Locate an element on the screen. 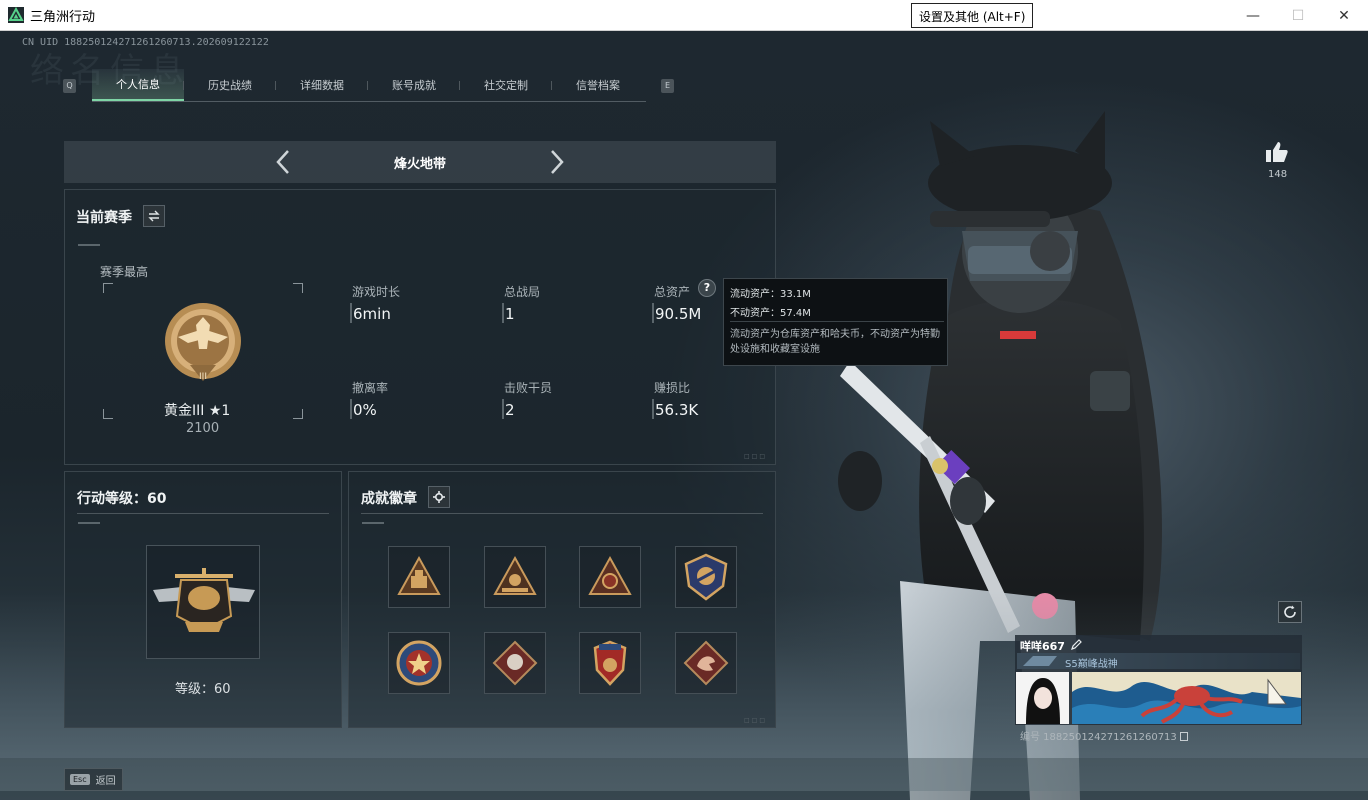  maximize-button: ☐ is located at coordinates (1298, 15).